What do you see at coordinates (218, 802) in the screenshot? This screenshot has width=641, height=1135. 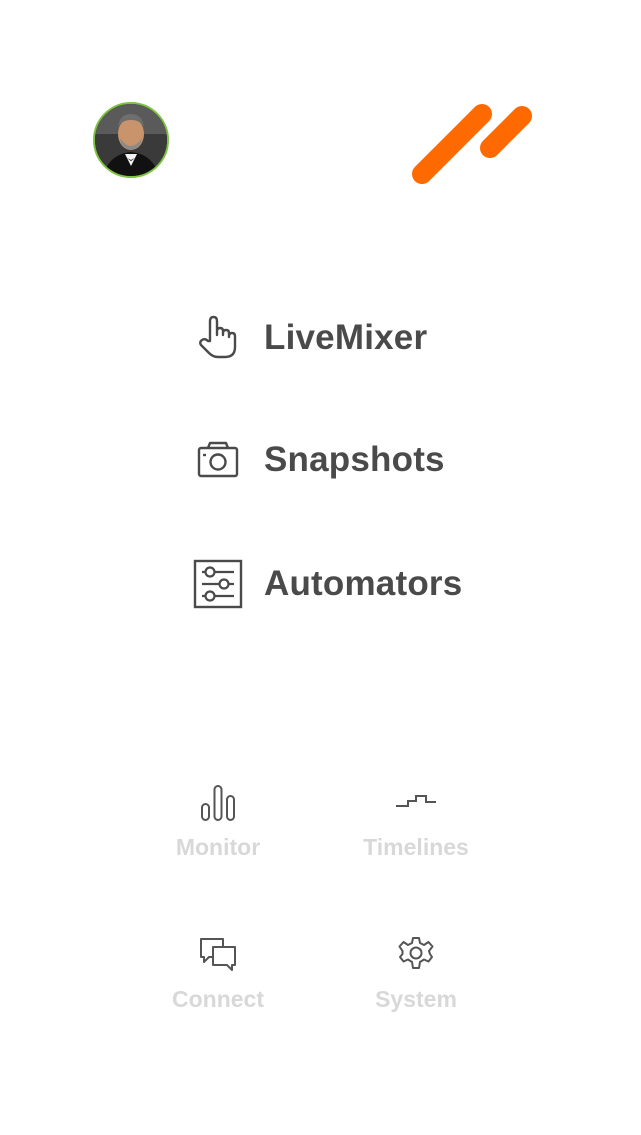 I see `bars-chart-icon` at bounding box center [218, 802].